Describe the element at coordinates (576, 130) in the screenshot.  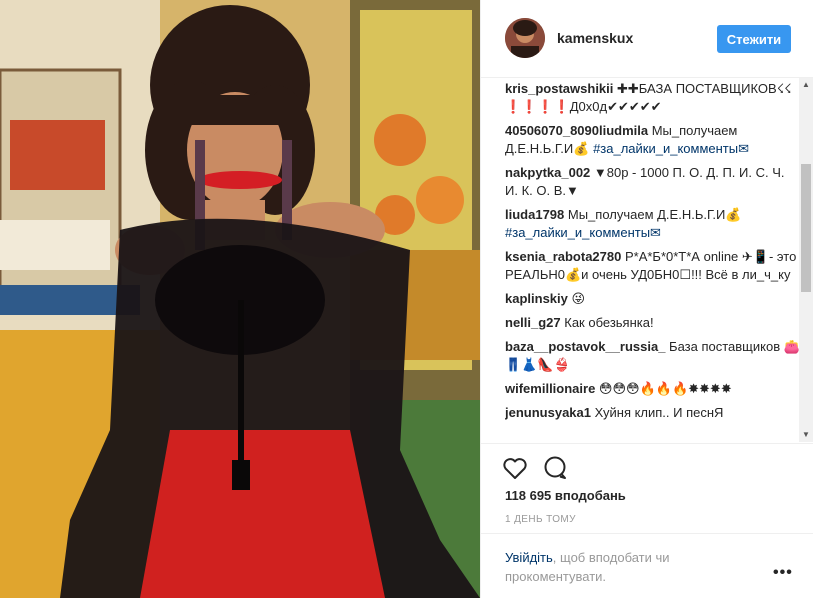
I see `comment-username: 40506070_8090liudmila` at that location.